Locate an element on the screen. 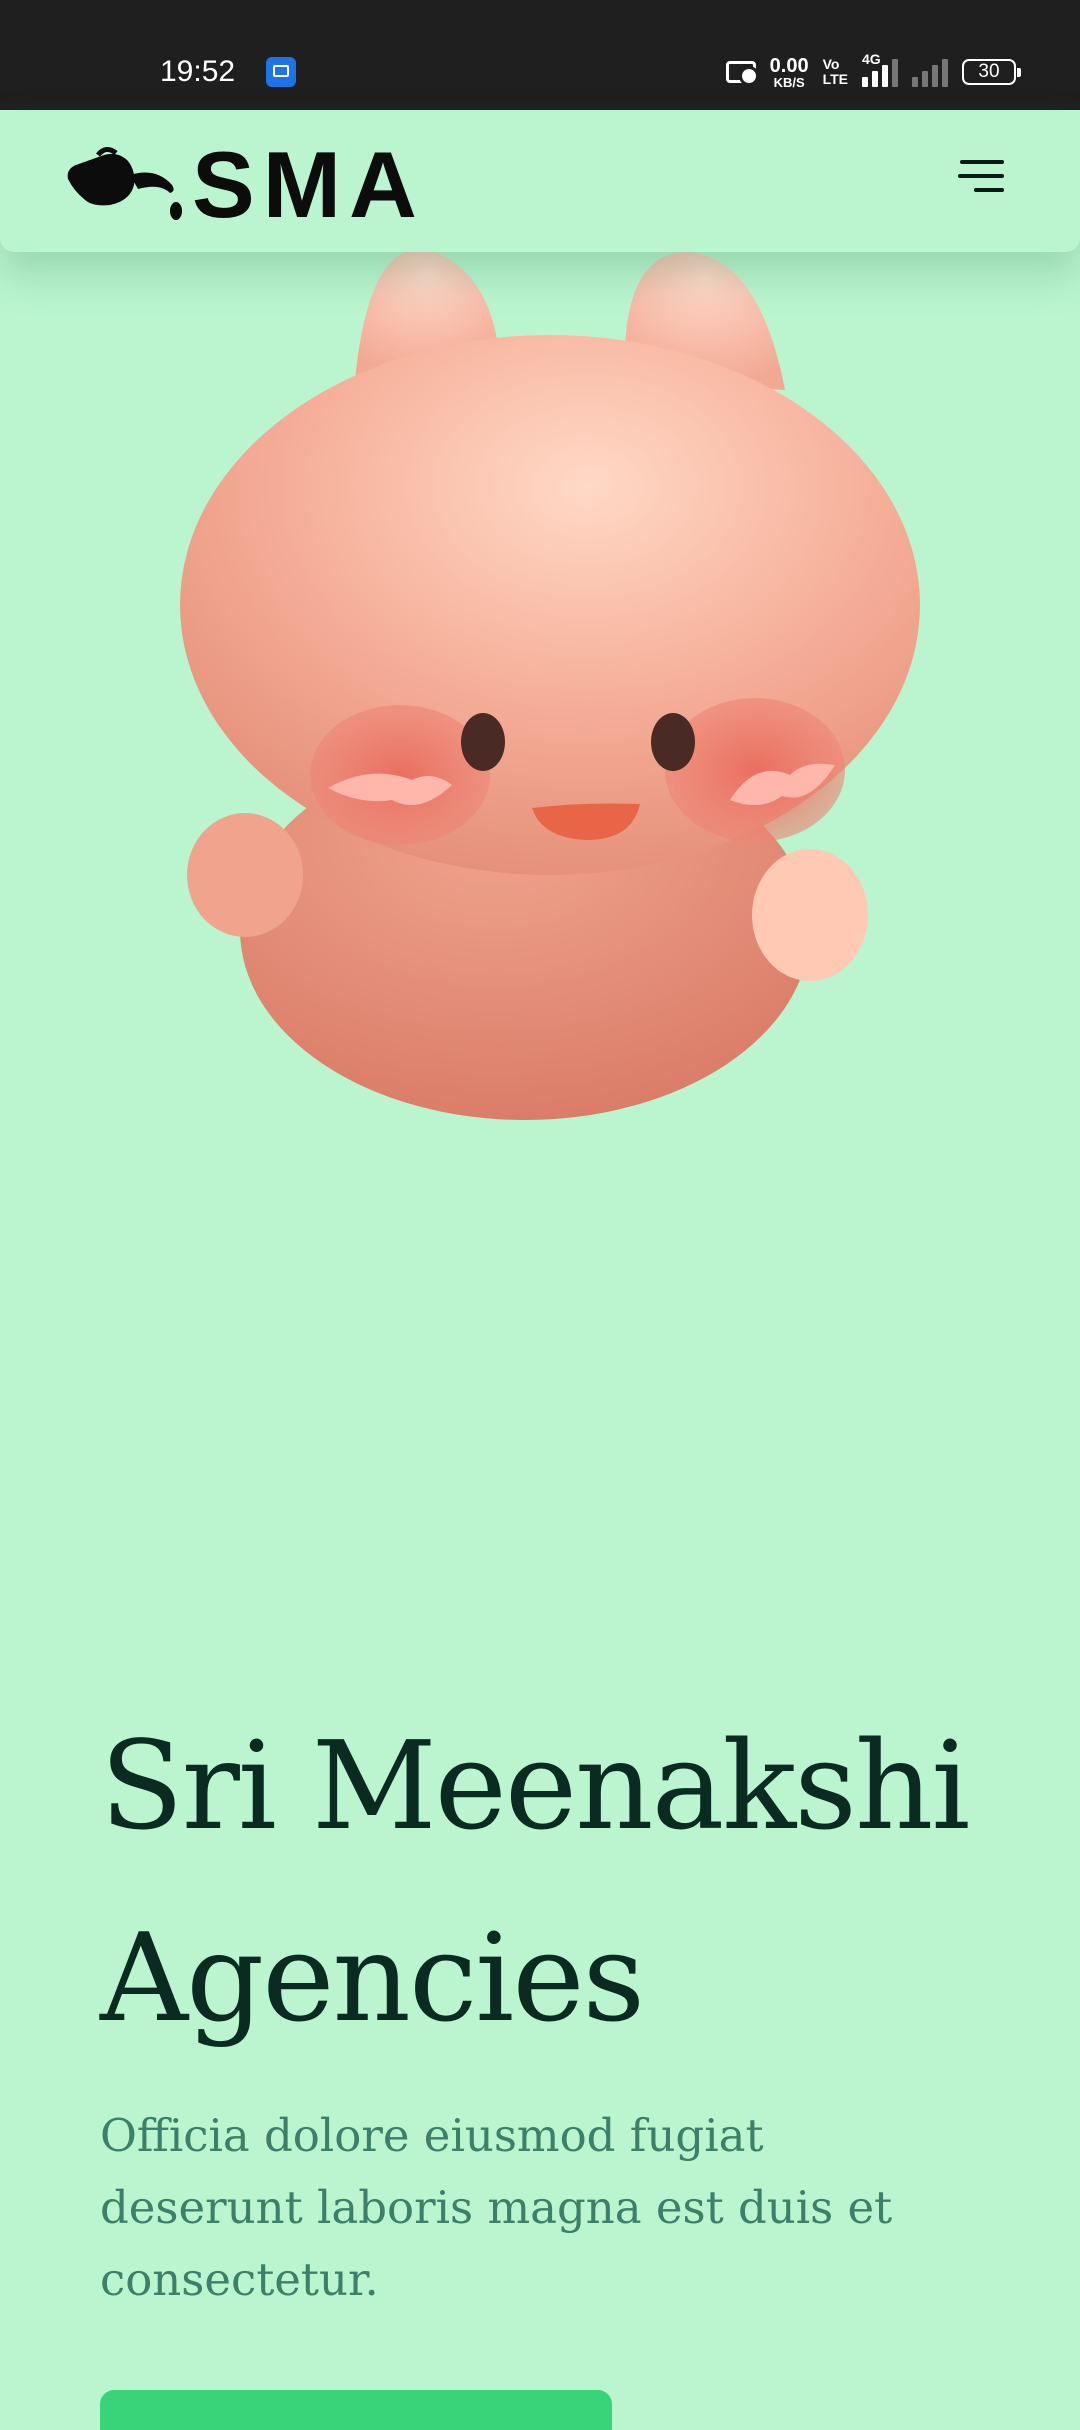 This screenshot has width=1080, height=2430. status-indicators: 0.00 KB/S Vo LTE 4G 30 is located at coordinates (873, 71).